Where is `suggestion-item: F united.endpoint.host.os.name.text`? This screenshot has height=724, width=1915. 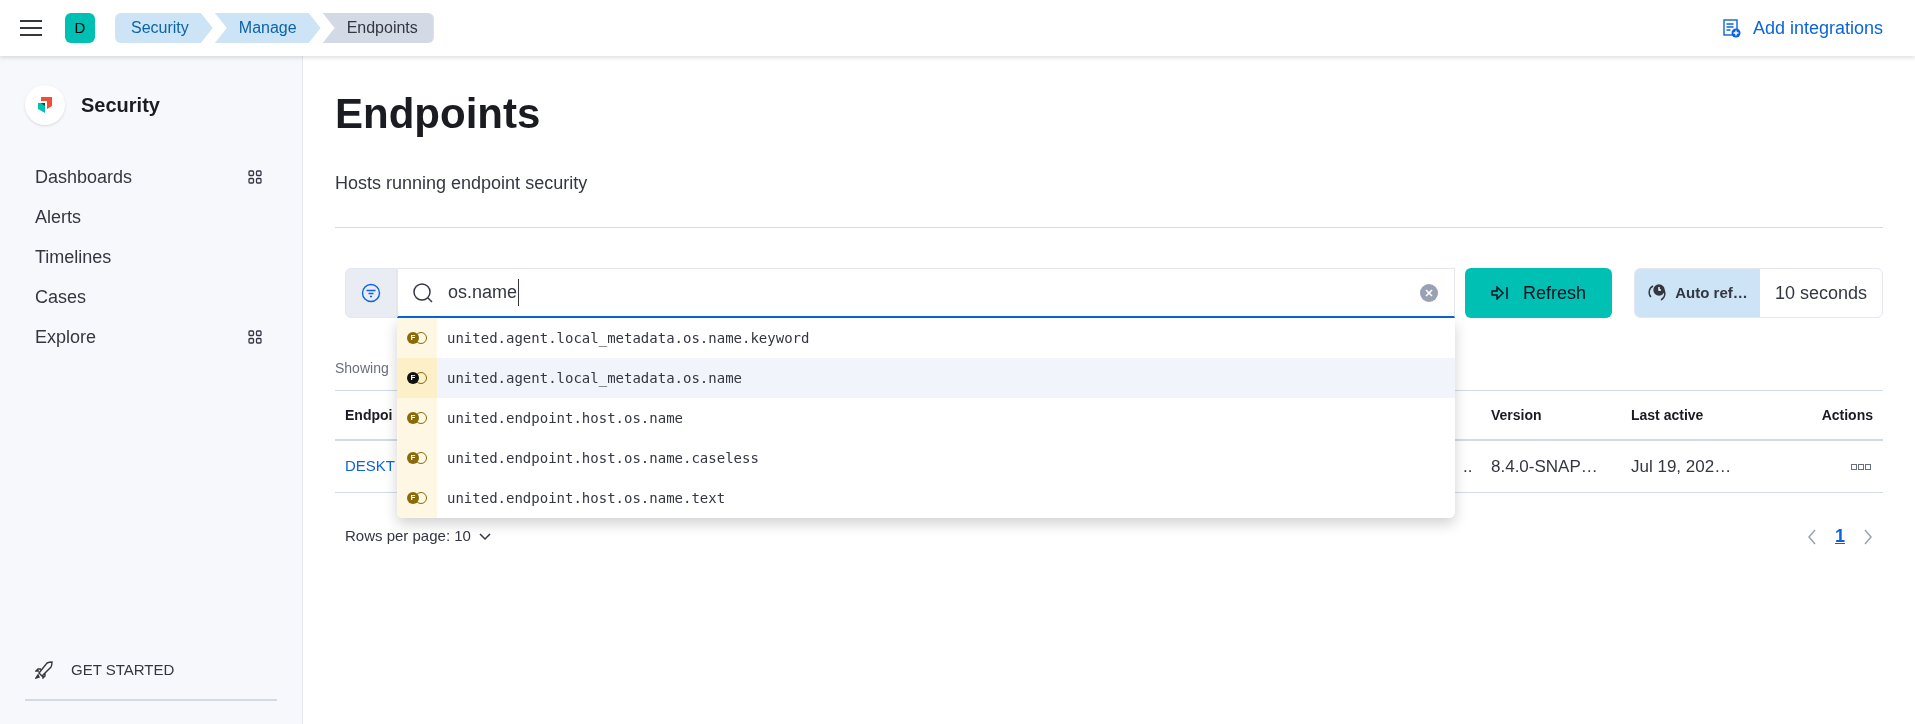 suggestion-item: F united.endpoint.host.os.name.text is located at coordinates (926, 498).